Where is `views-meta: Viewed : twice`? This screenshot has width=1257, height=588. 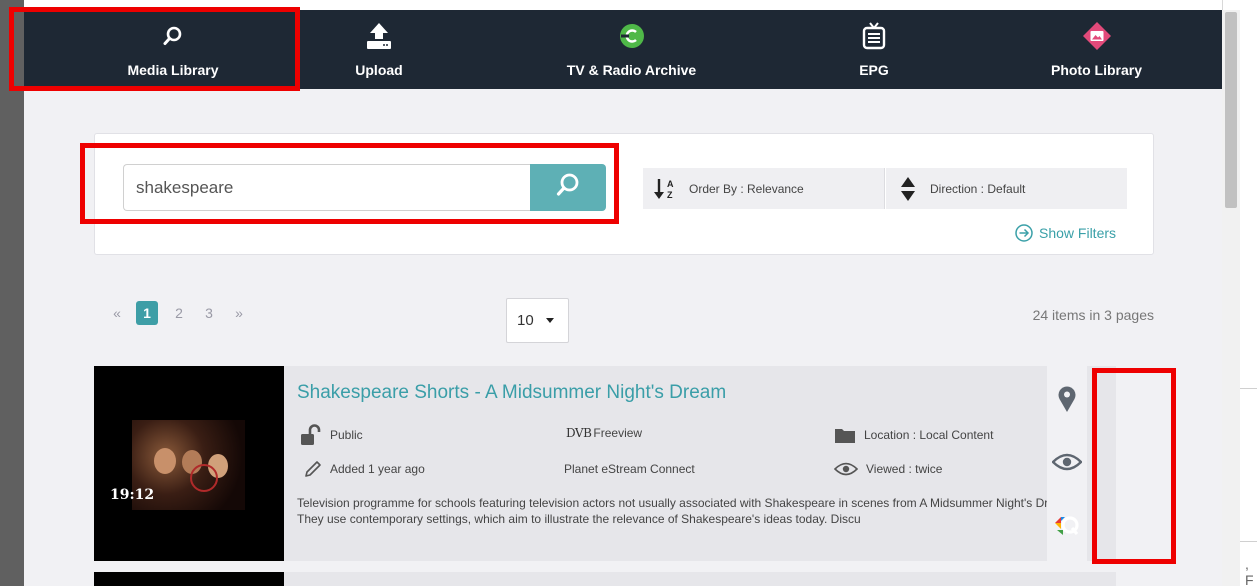 views-meta: Viewed : twice is located at coordinates (888, 469).